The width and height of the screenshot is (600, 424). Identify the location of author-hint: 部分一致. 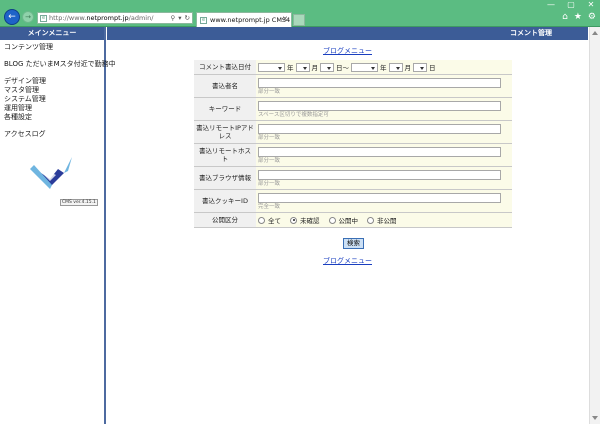
(269, 91).